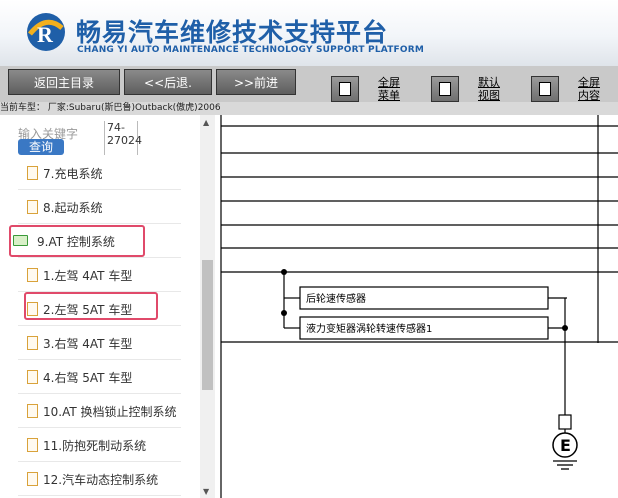 This screenshot has width=618, height=498. I want to click on svg-text: R, so click(45, 34).